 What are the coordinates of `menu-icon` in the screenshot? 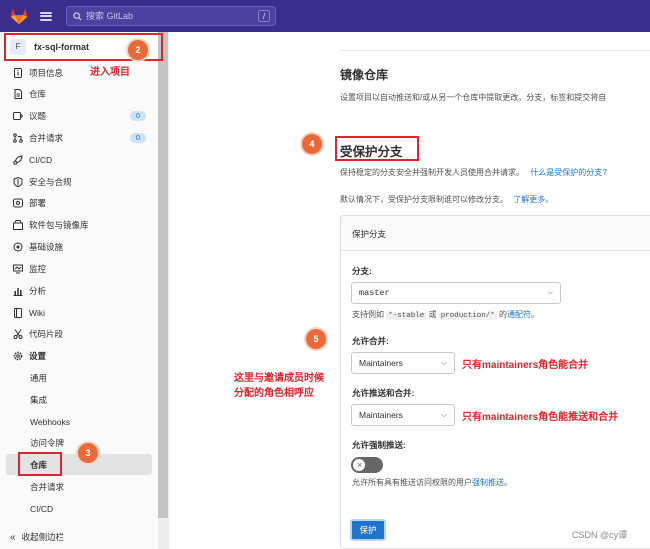 It's located at (46, 16).